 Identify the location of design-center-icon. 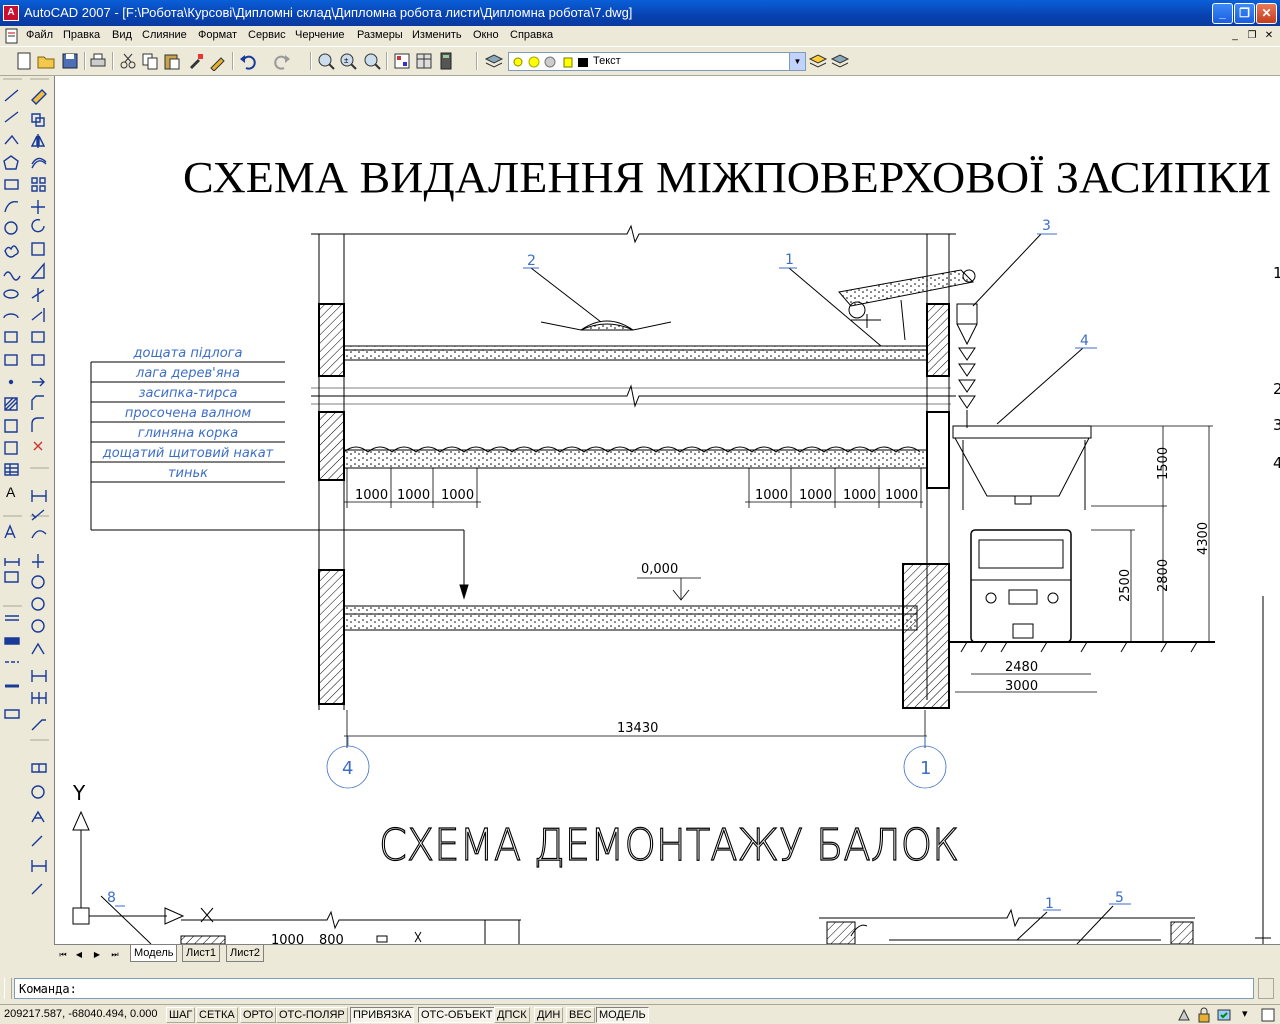
(424, 61).